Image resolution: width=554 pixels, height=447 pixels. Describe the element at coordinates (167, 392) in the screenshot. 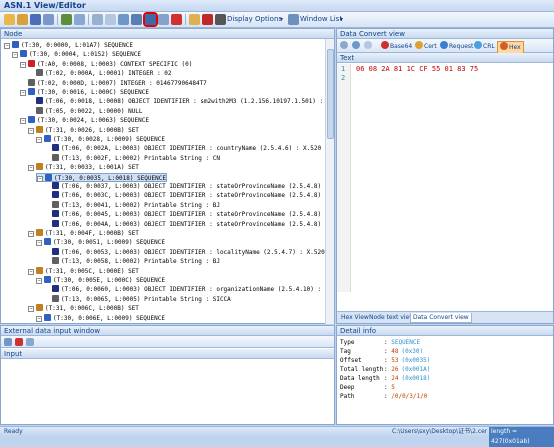

I see `input-area` at that location.